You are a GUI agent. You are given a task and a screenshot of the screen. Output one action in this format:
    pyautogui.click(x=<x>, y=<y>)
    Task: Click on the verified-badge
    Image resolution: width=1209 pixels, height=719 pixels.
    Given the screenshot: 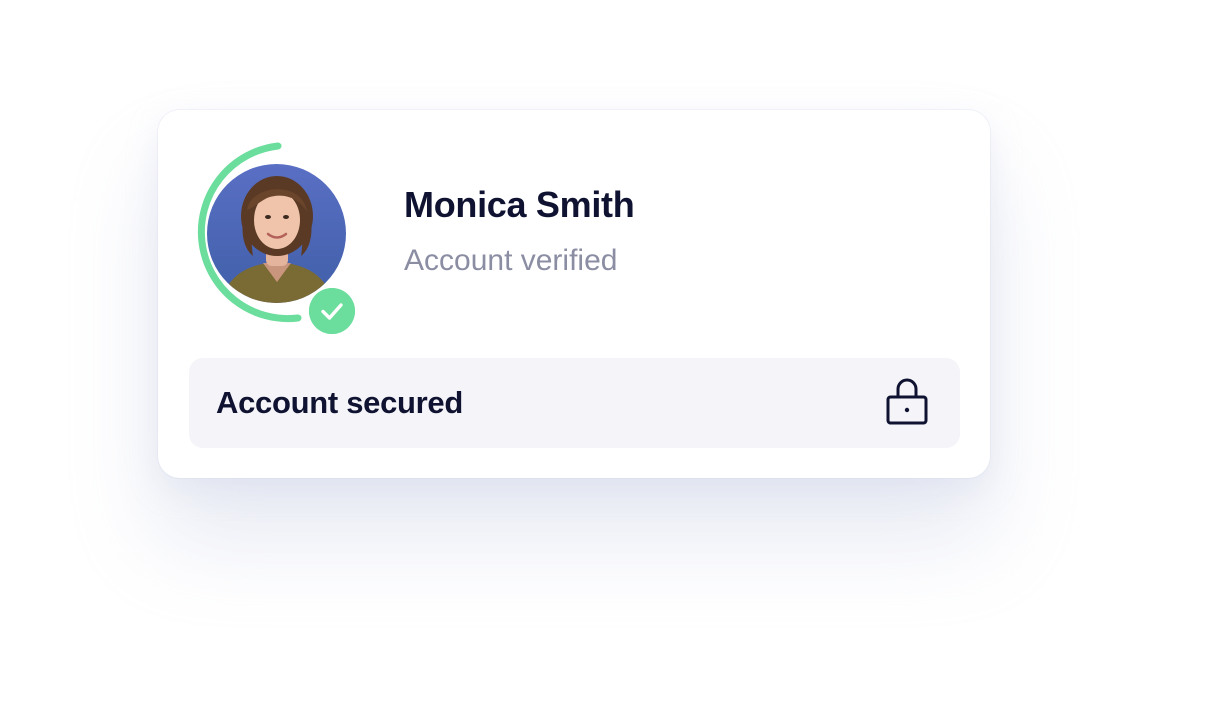 What is the action you would take?
    pyautogui.click(x=332, y=311)
    